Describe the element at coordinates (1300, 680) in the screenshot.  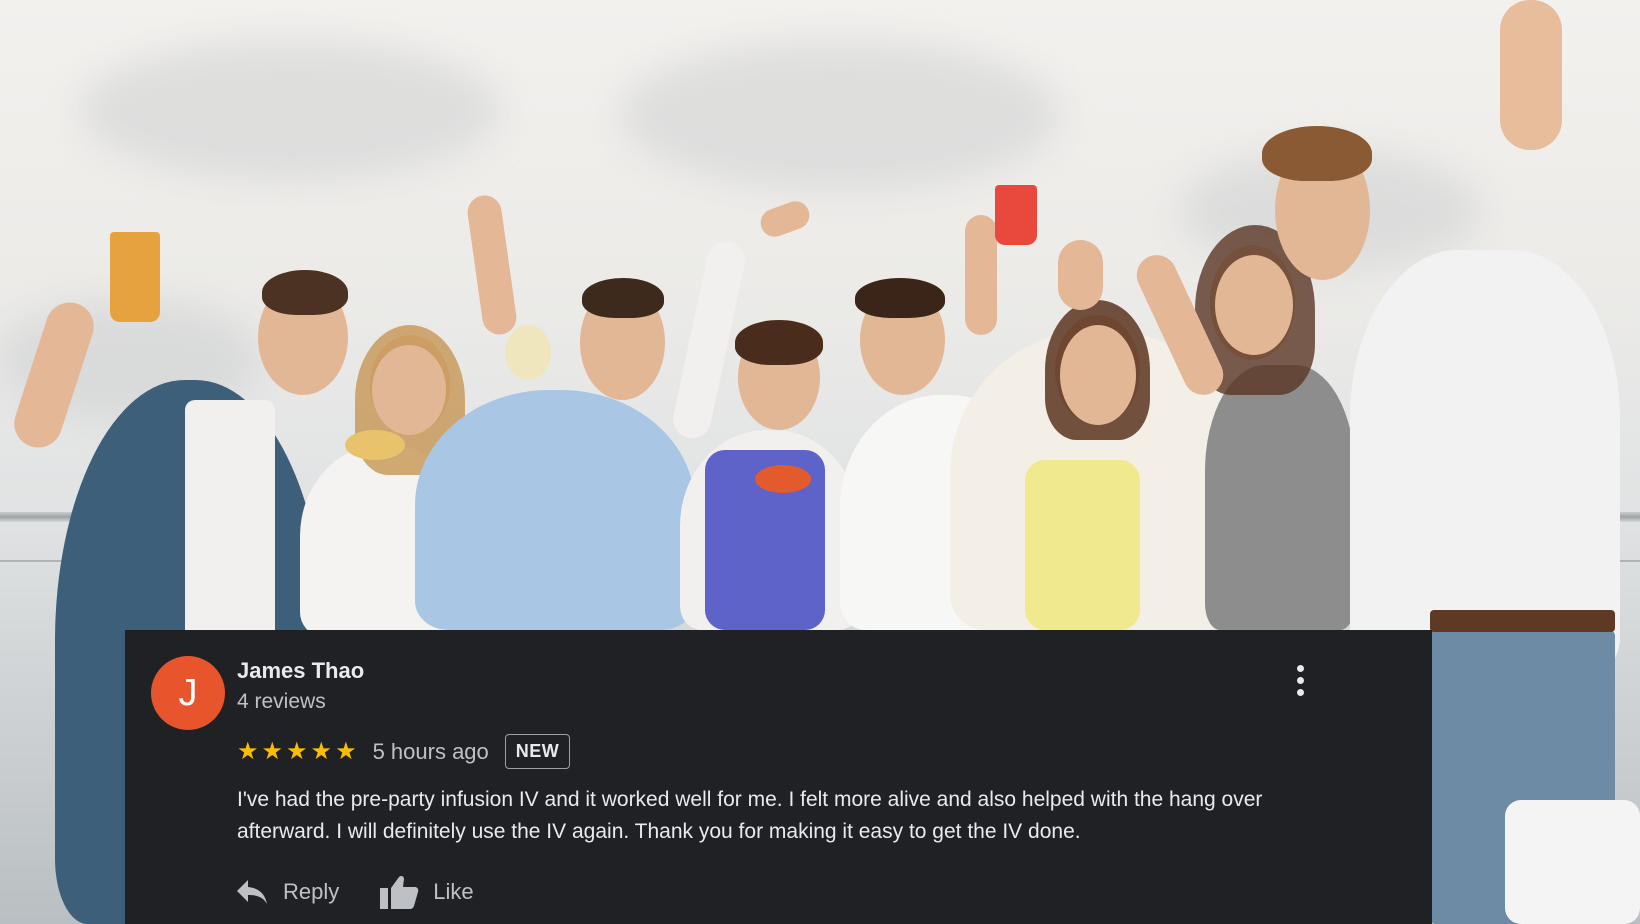
I see `more-vert-icon` at that location.